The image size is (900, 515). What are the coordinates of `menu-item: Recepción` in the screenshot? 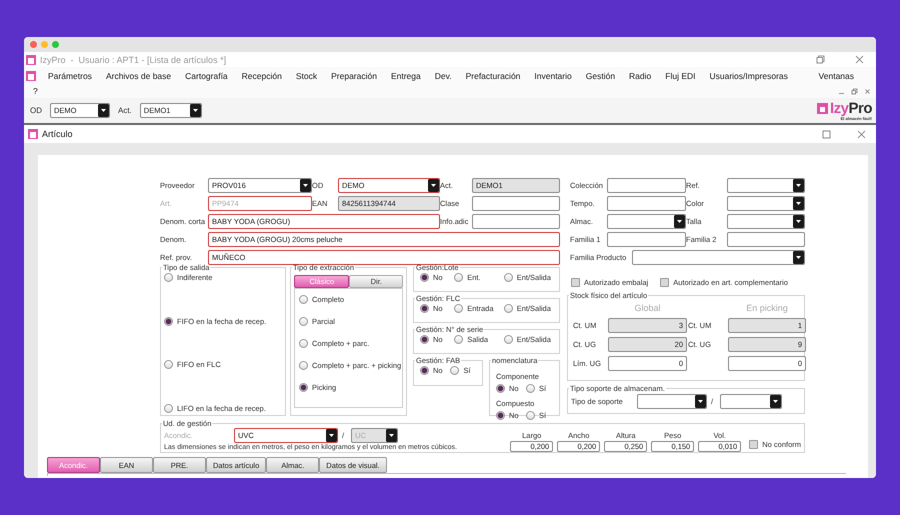 It's located at (262, 75).